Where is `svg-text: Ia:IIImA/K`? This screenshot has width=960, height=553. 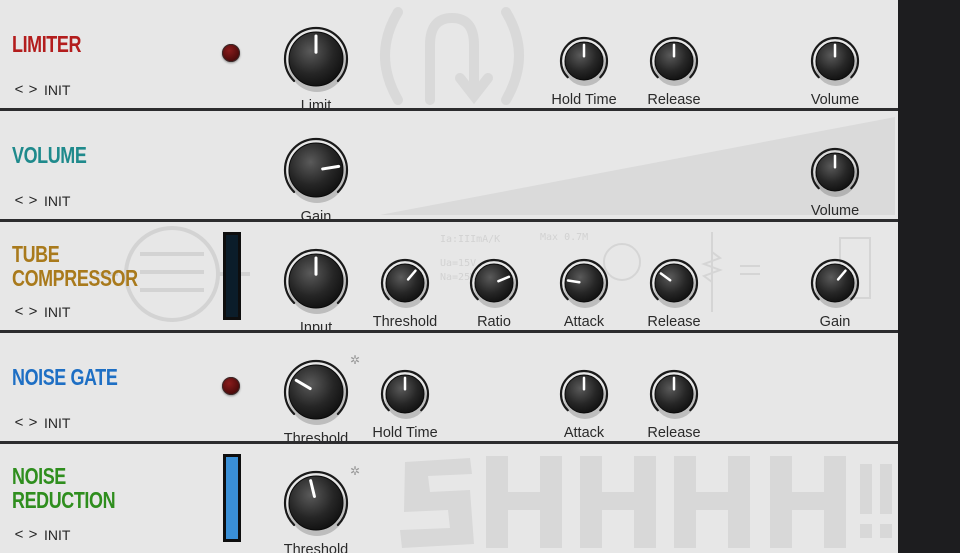 svg-text: Ia:IIImA/K is located at coordinates (470, 239).